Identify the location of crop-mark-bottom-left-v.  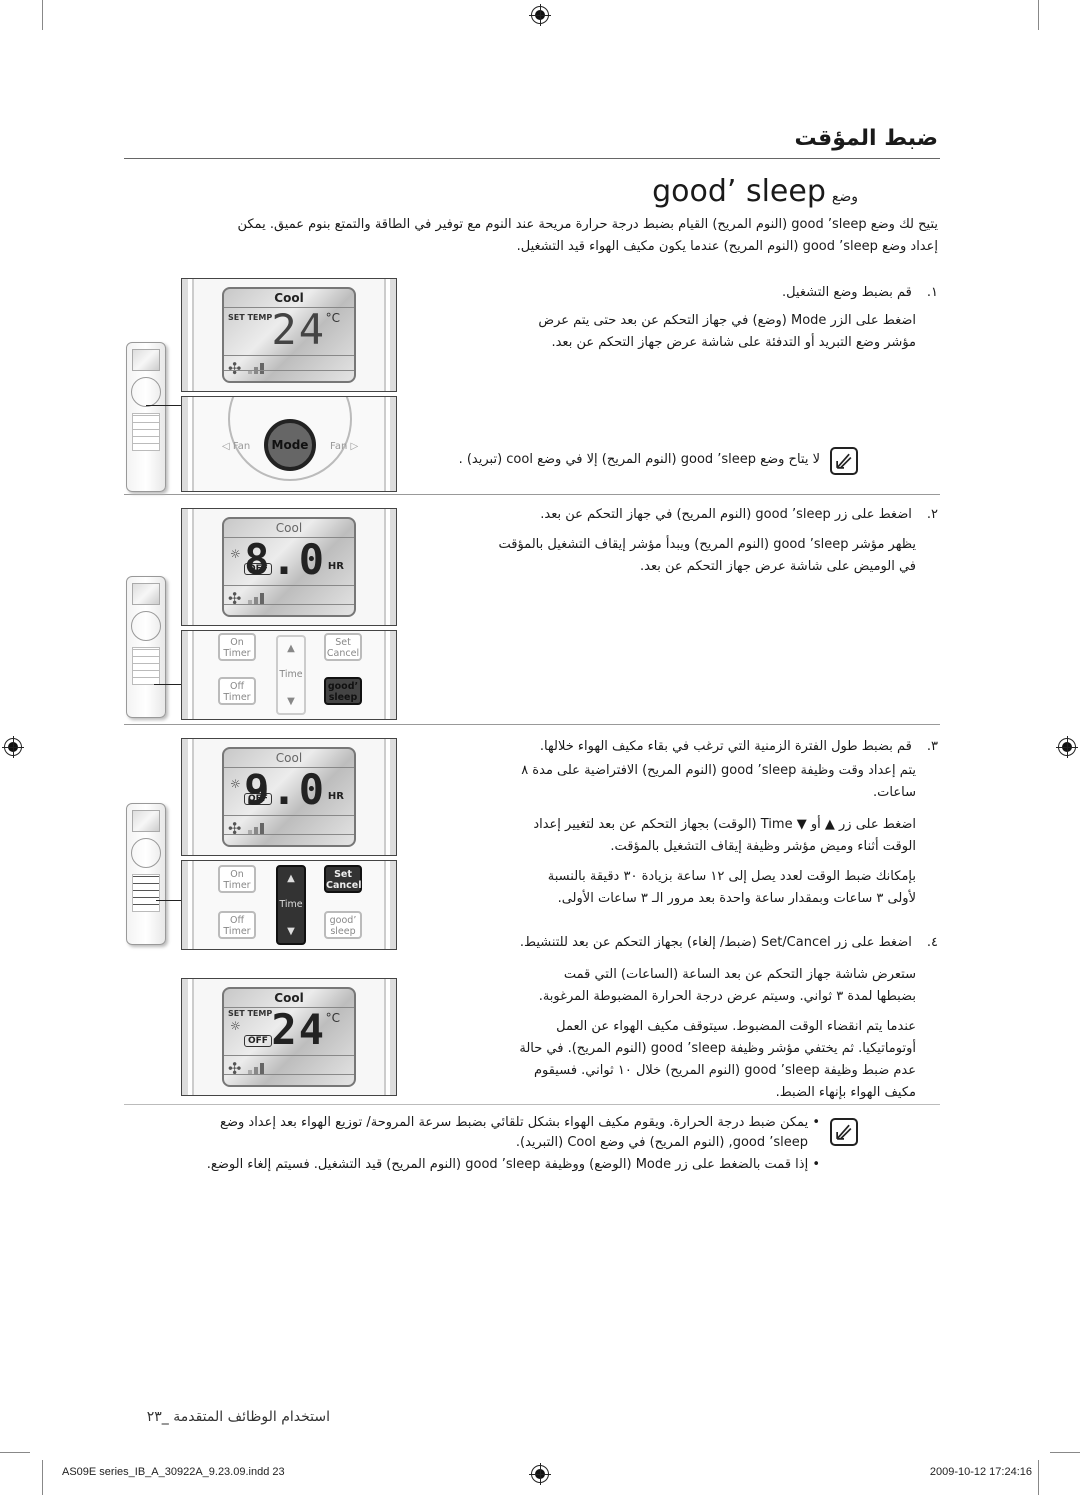
(42, 1477).